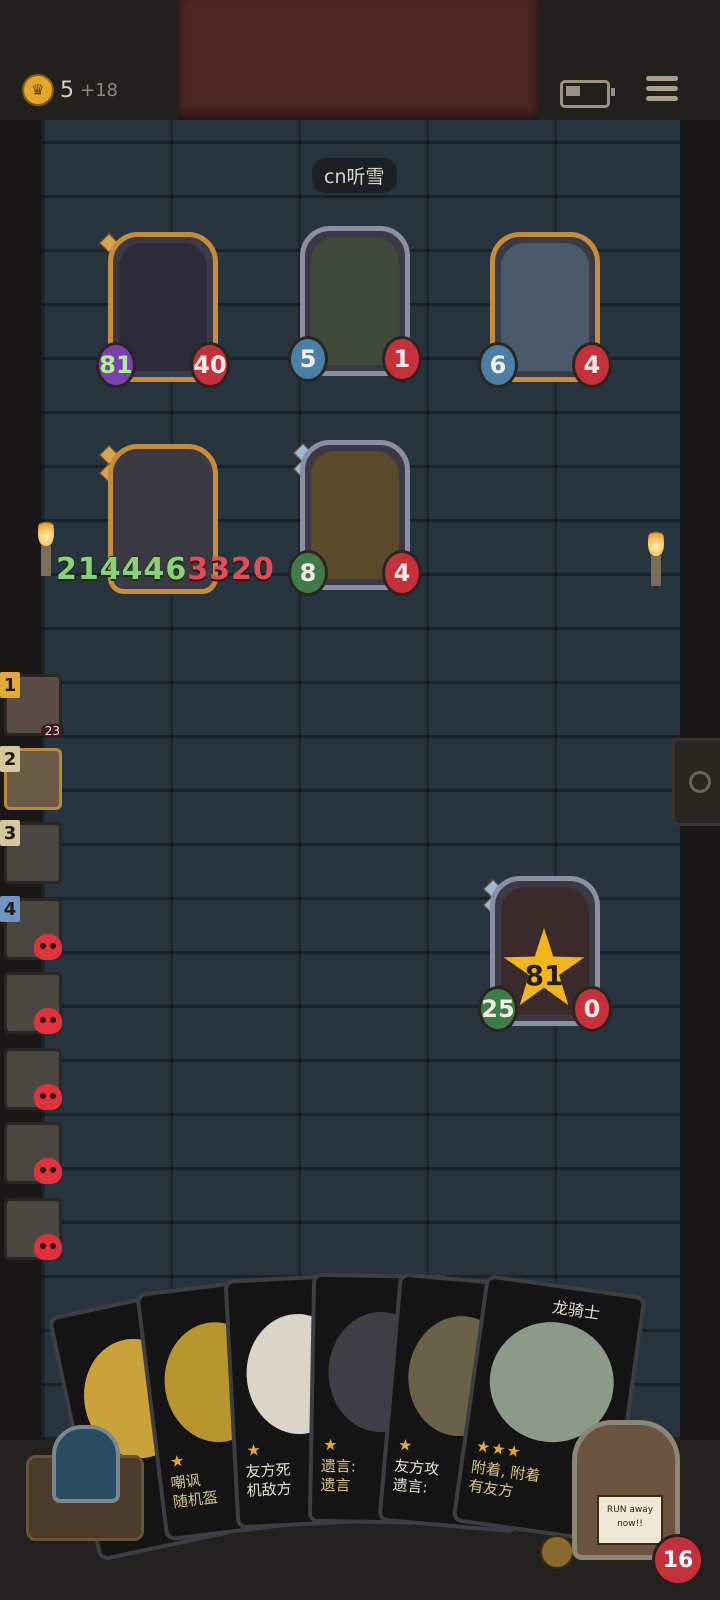 This screenshot has height=1600, width=720. I want to click on health-stat: 3320, so click(231, 569).